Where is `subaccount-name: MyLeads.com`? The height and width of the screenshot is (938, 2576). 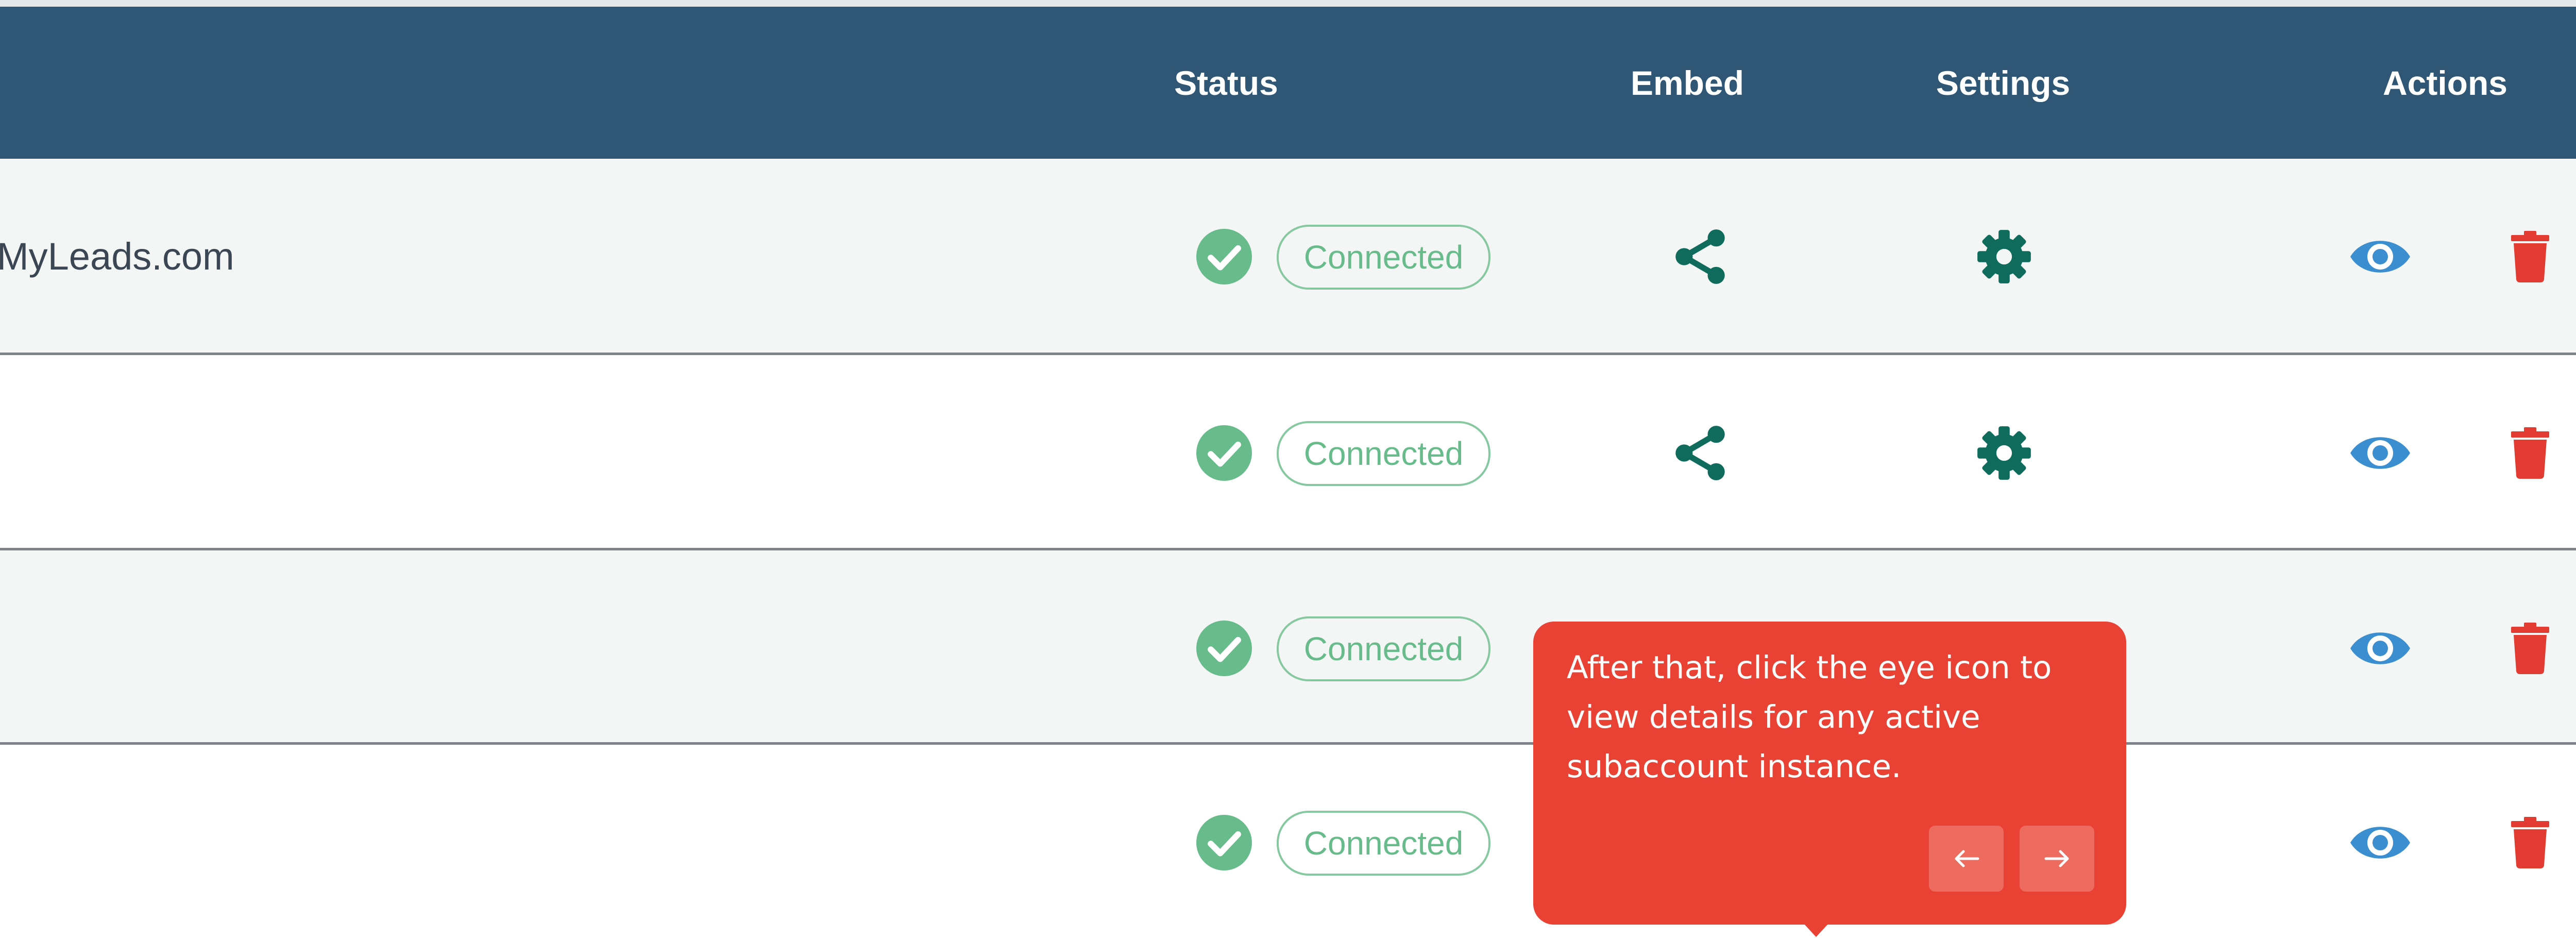 subaccount-name: MyLeads.com is located at coordinates (117, 256).